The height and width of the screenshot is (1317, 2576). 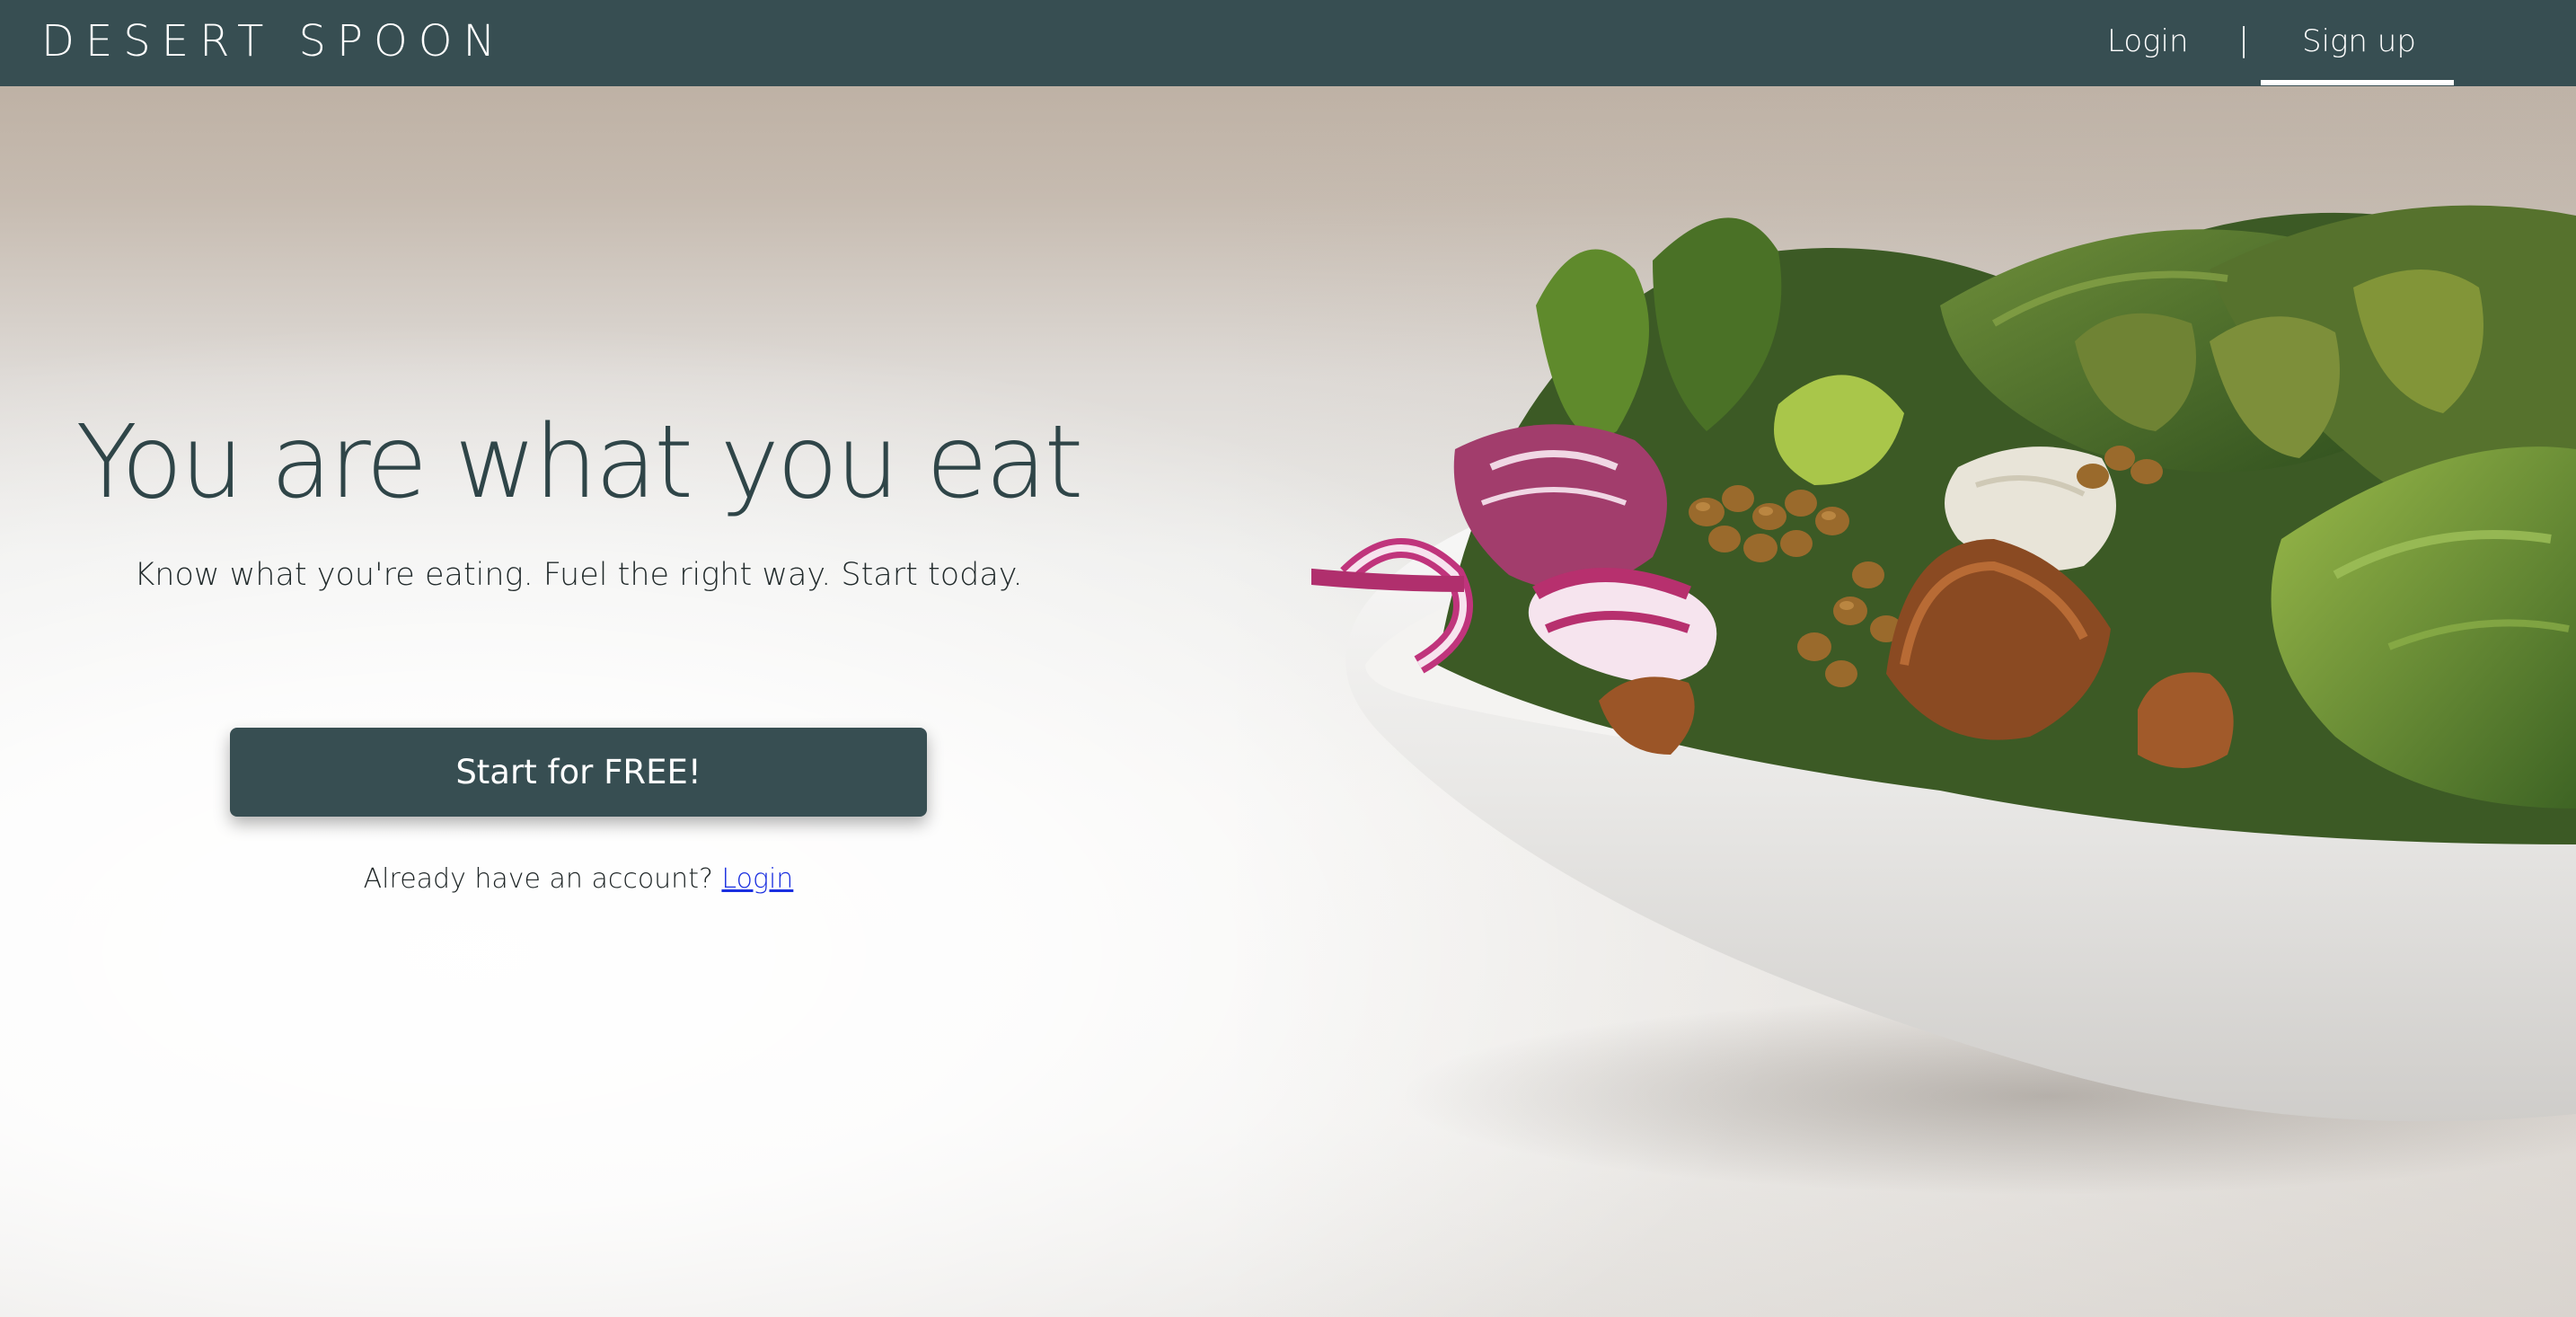 I want to click on existing-account-prompt: Already have an account? Login, so click(x=578, y=880).